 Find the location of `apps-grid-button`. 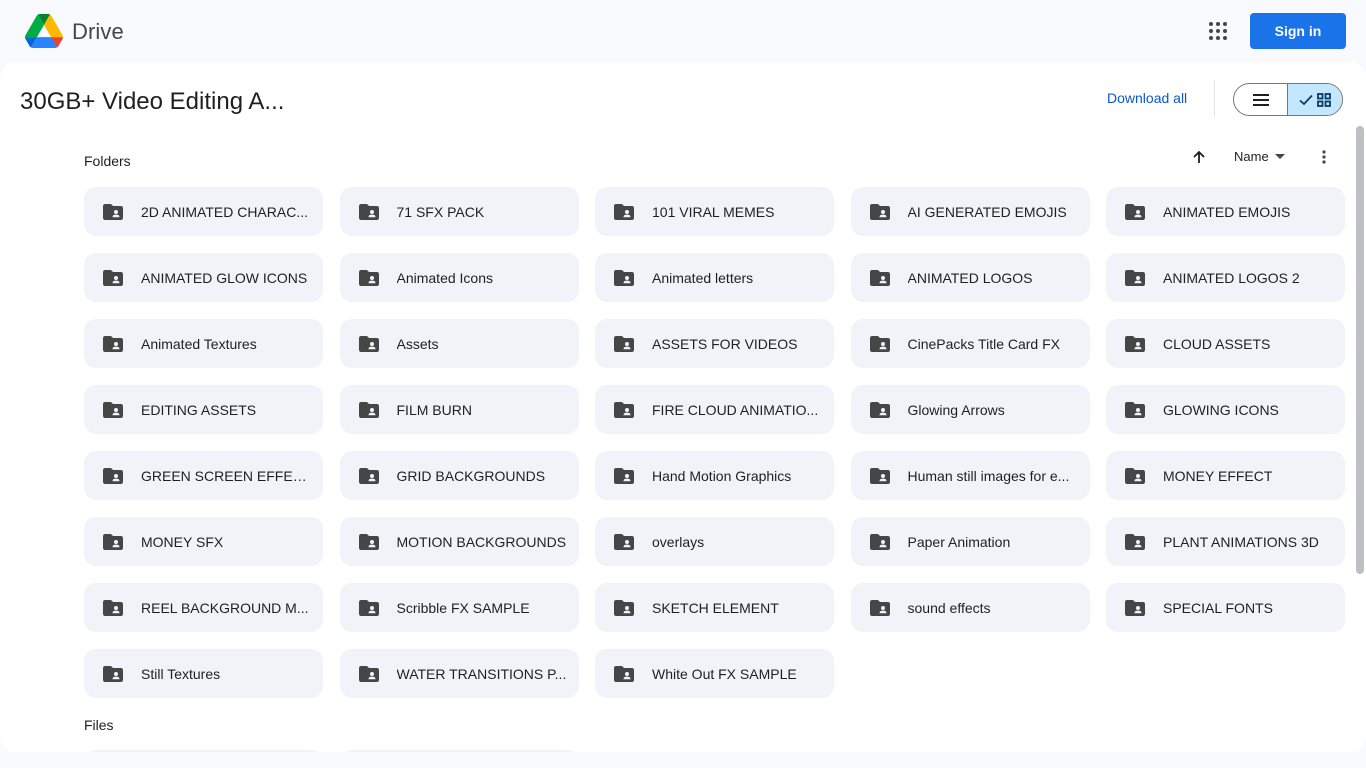

apps-grid-button is located at coordinates (1218, 31).